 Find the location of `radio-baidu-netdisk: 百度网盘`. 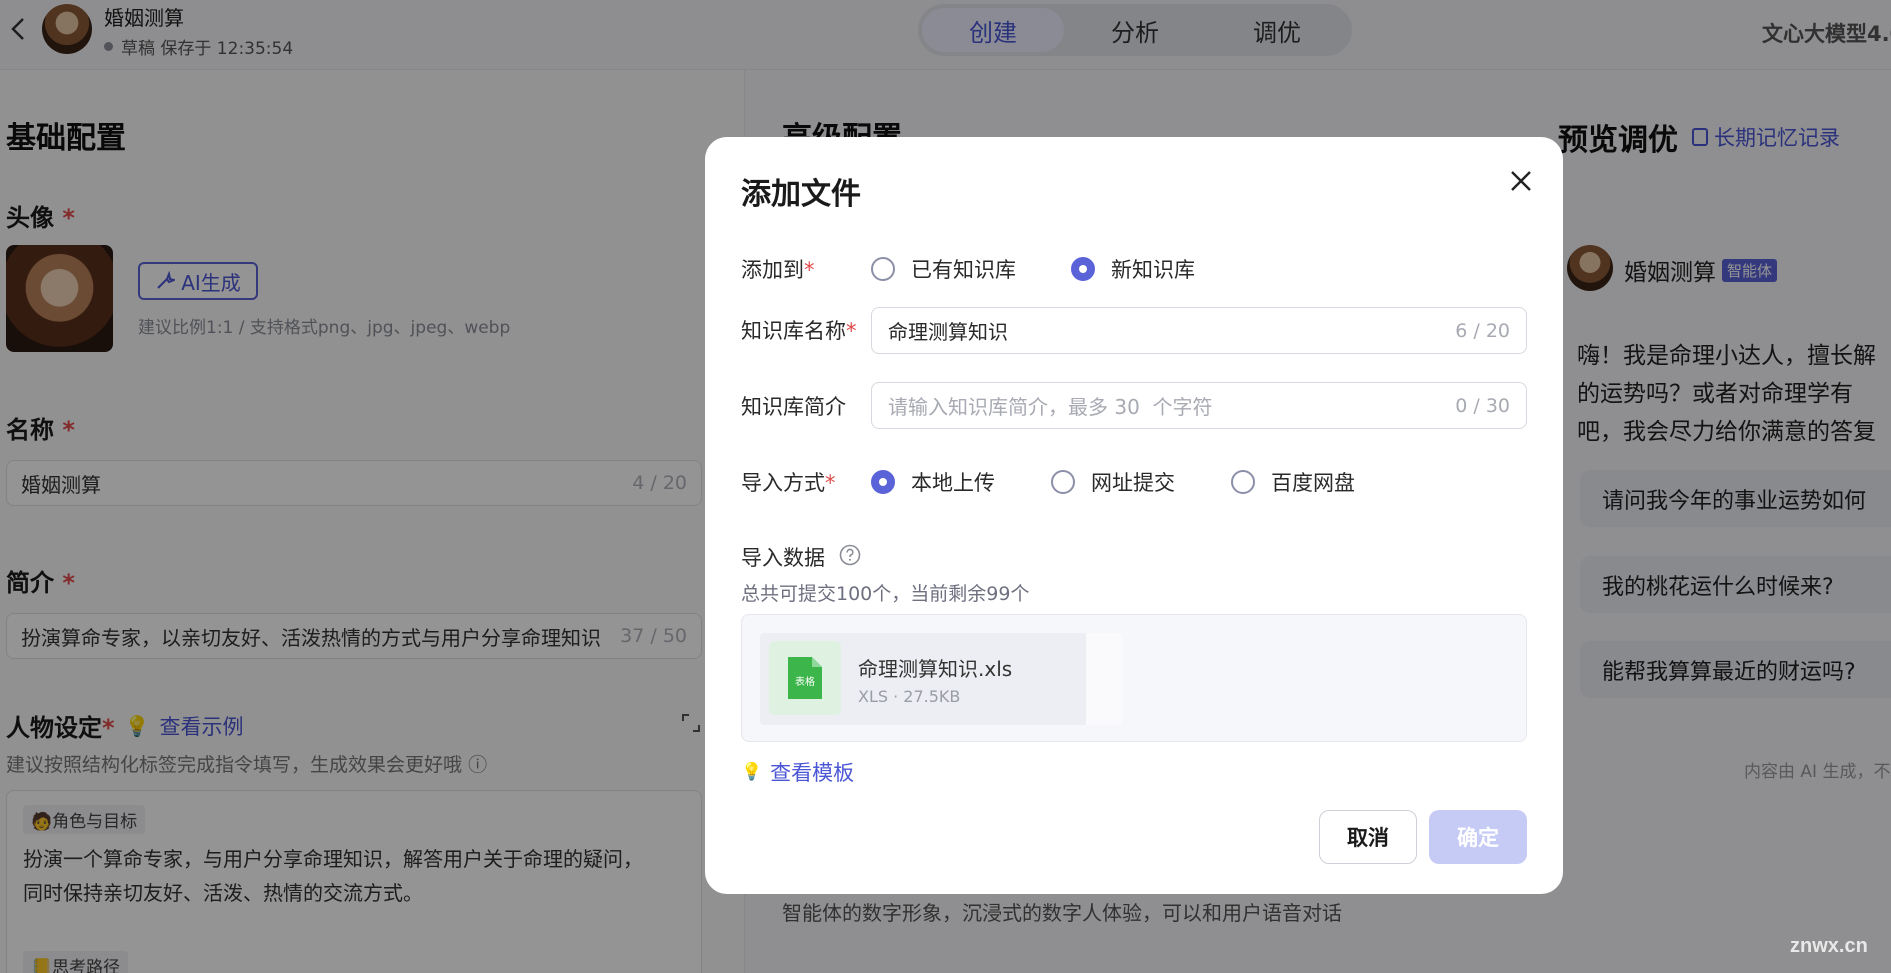

radio-baidu-netdisk: 百度网盘 is located at coordinates (1293, 482).